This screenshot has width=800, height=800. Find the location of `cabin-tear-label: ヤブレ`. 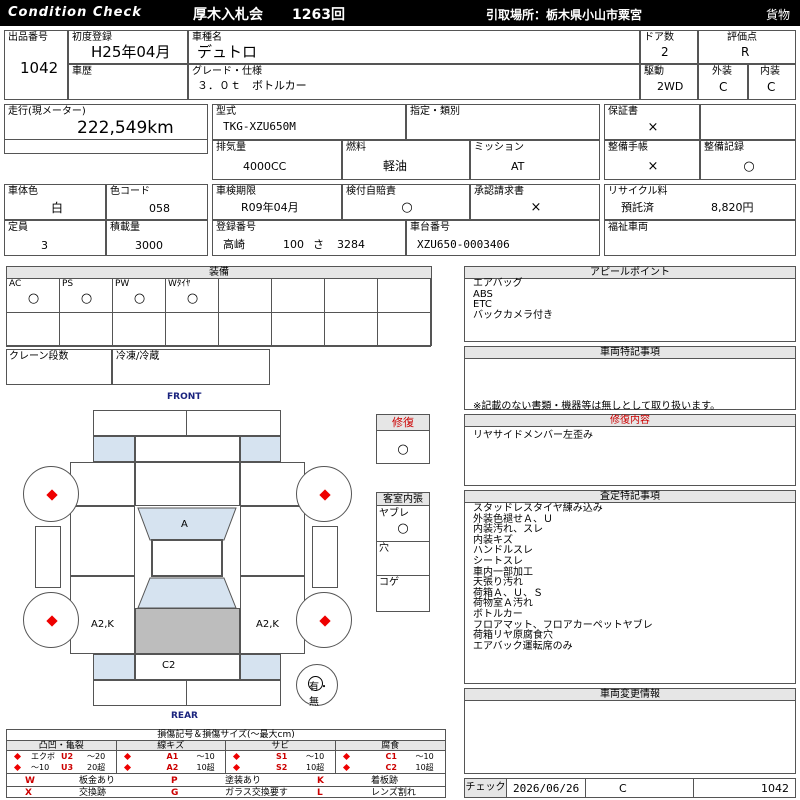

cabin-tear-label: ヤブレ is located at coordinates (394, 513).